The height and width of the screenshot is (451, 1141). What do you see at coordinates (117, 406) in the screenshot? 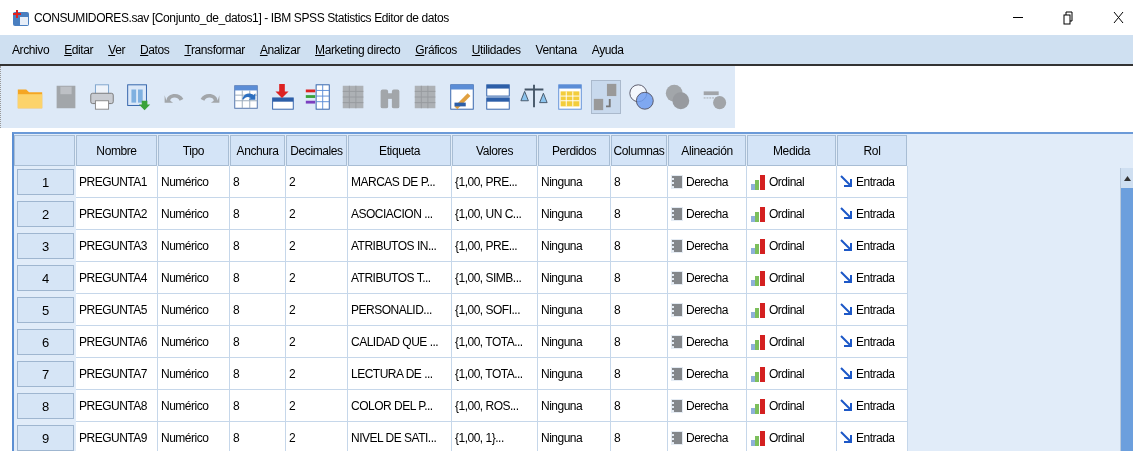
I see `table-cell: PREGUNTA8` at bounding box center [117, 406].